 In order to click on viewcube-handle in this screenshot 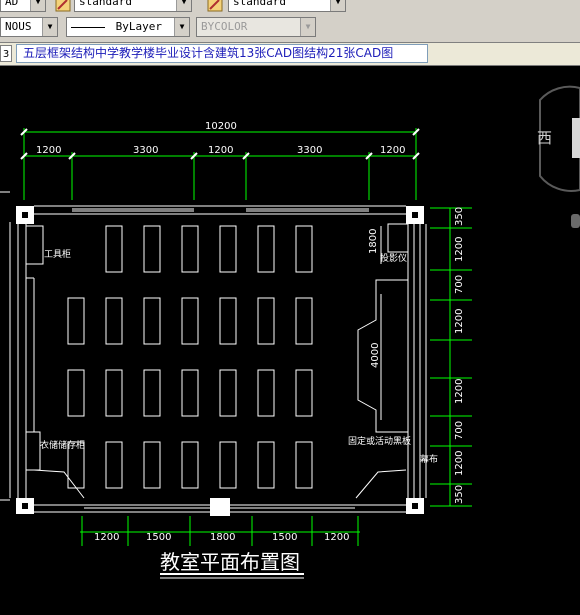, I will do `click(575, 221)`.